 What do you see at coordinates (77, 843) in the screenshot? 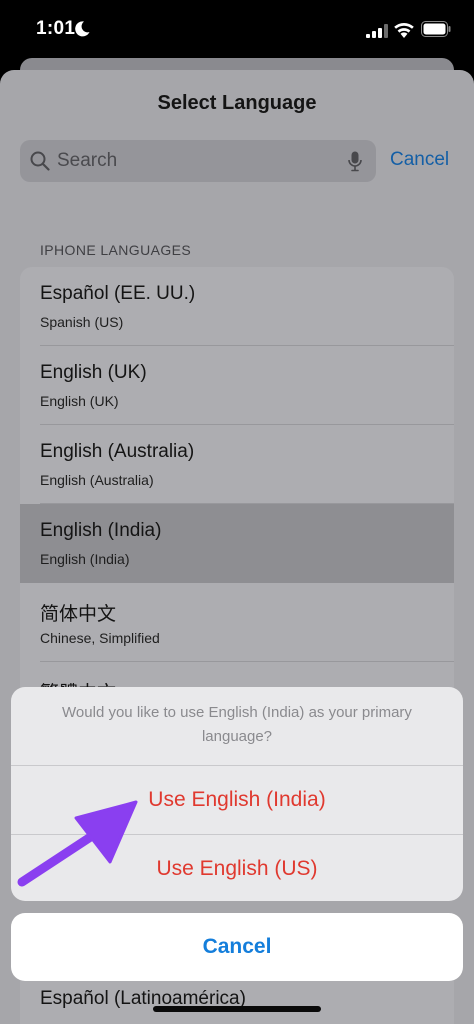
I see `annotation-arrow-icon` at bounding box center [77, 843].